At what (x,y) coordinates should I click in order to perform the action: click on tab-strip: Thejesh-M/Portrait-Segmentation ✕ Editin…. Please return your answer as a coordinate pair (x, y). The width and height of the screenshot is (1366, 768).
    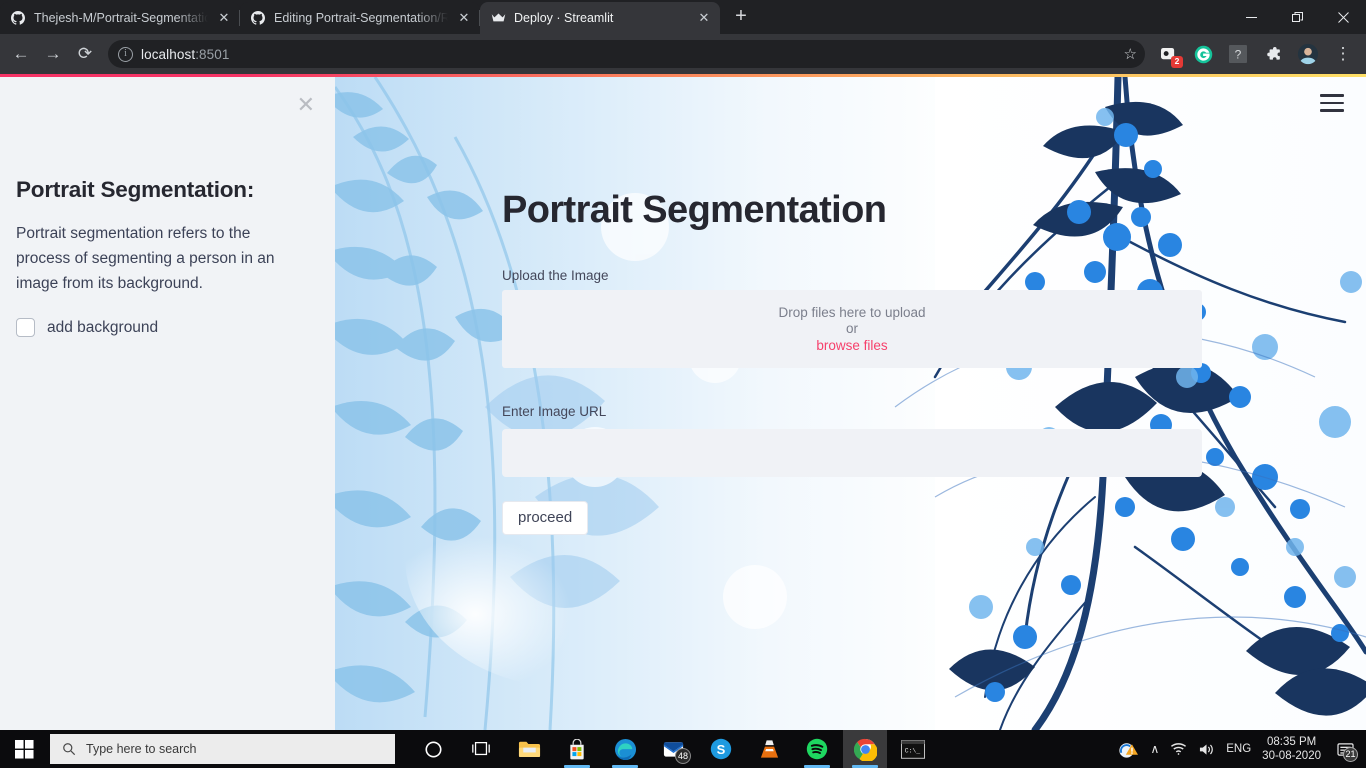
    Looking at the image, I should click on (378, 17).